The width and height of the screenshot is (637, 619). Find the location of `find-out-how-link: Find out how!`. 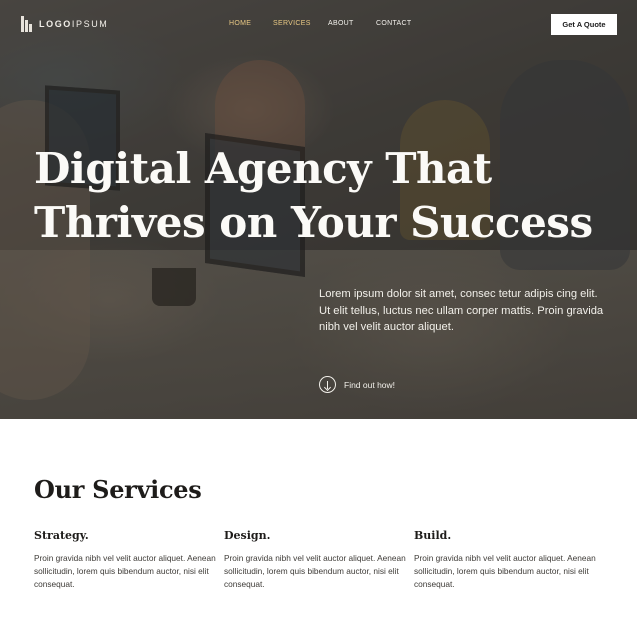

find-out-how-link: Find out how! is located at coordinates (357, 384).